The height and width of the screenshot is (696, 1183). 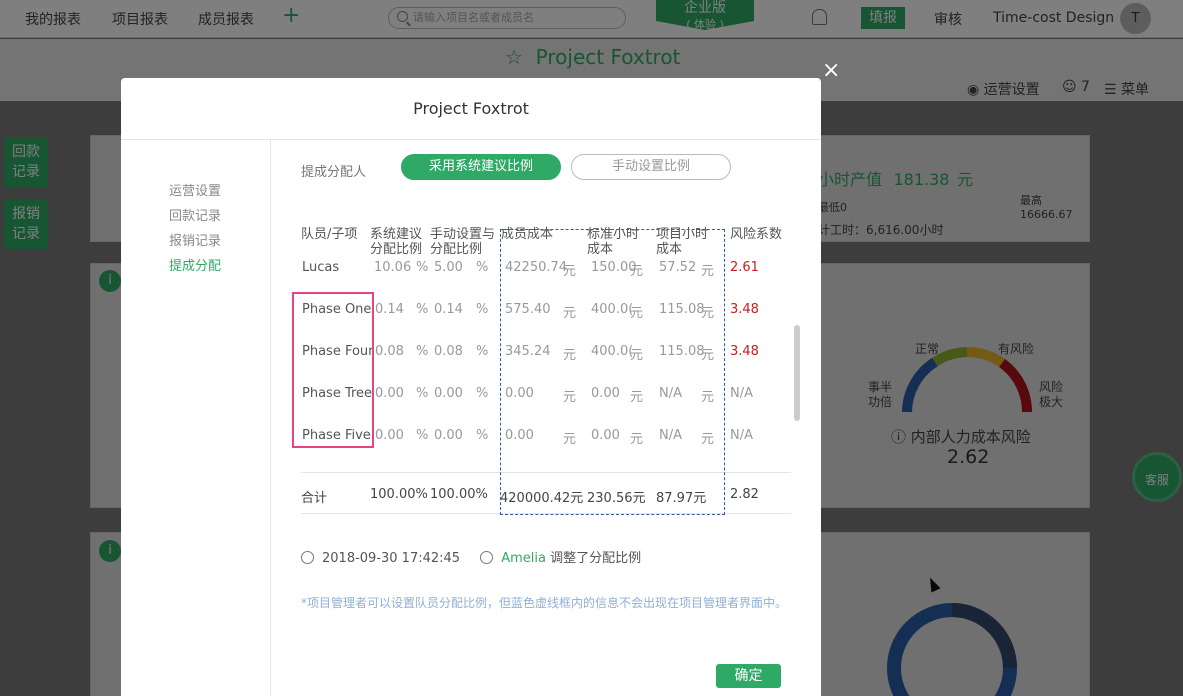 What do you see at coordinates (523, 558) in the screenshot?
I see `log-user: Amelia` at bounding box center [523, 558].